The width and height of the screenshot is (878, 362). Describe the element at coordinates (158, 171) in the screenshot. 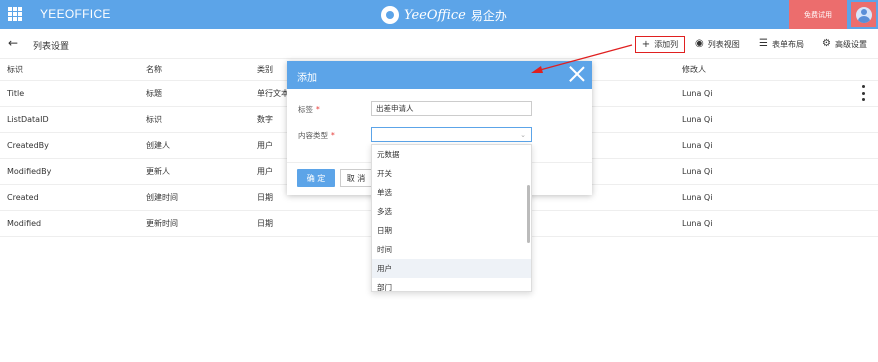

I see `cell-name: 更新人` at that location.